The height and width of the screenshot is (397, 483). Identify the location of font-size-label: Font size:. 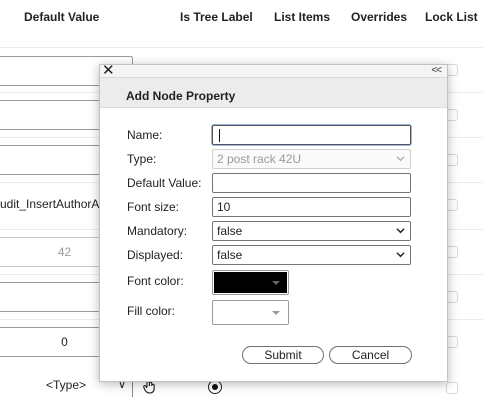
(153, 207).